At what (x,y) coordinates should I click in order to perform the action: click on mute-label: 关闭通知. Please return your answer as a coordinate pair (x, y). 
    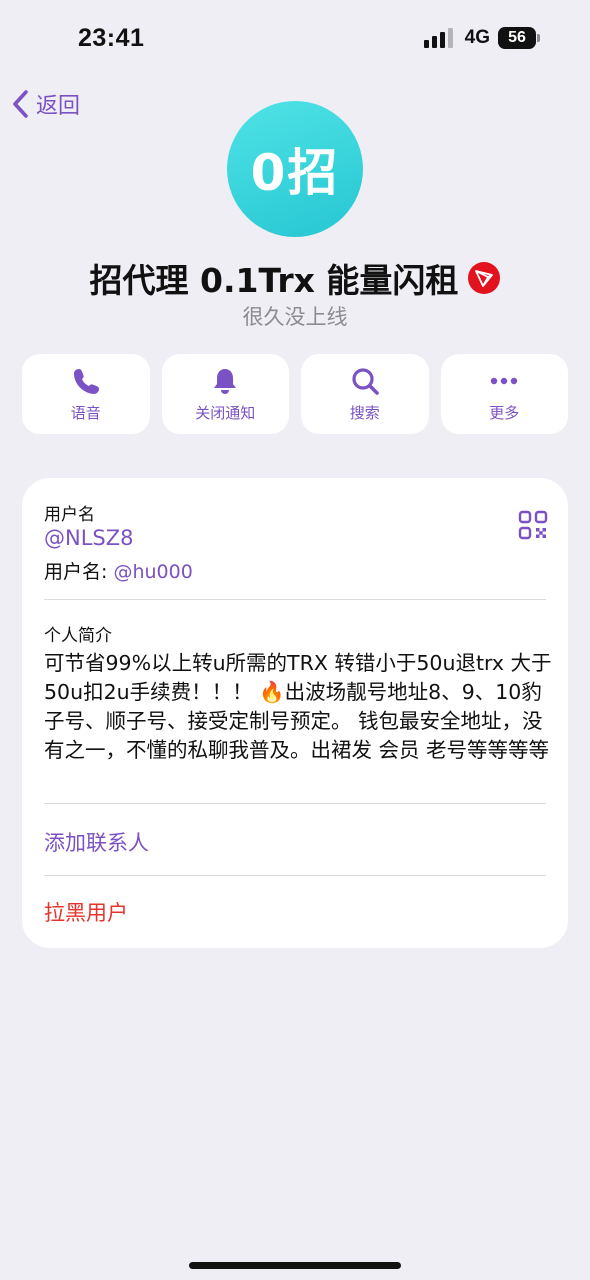
    Looking at the image, I should click on (225, 412).